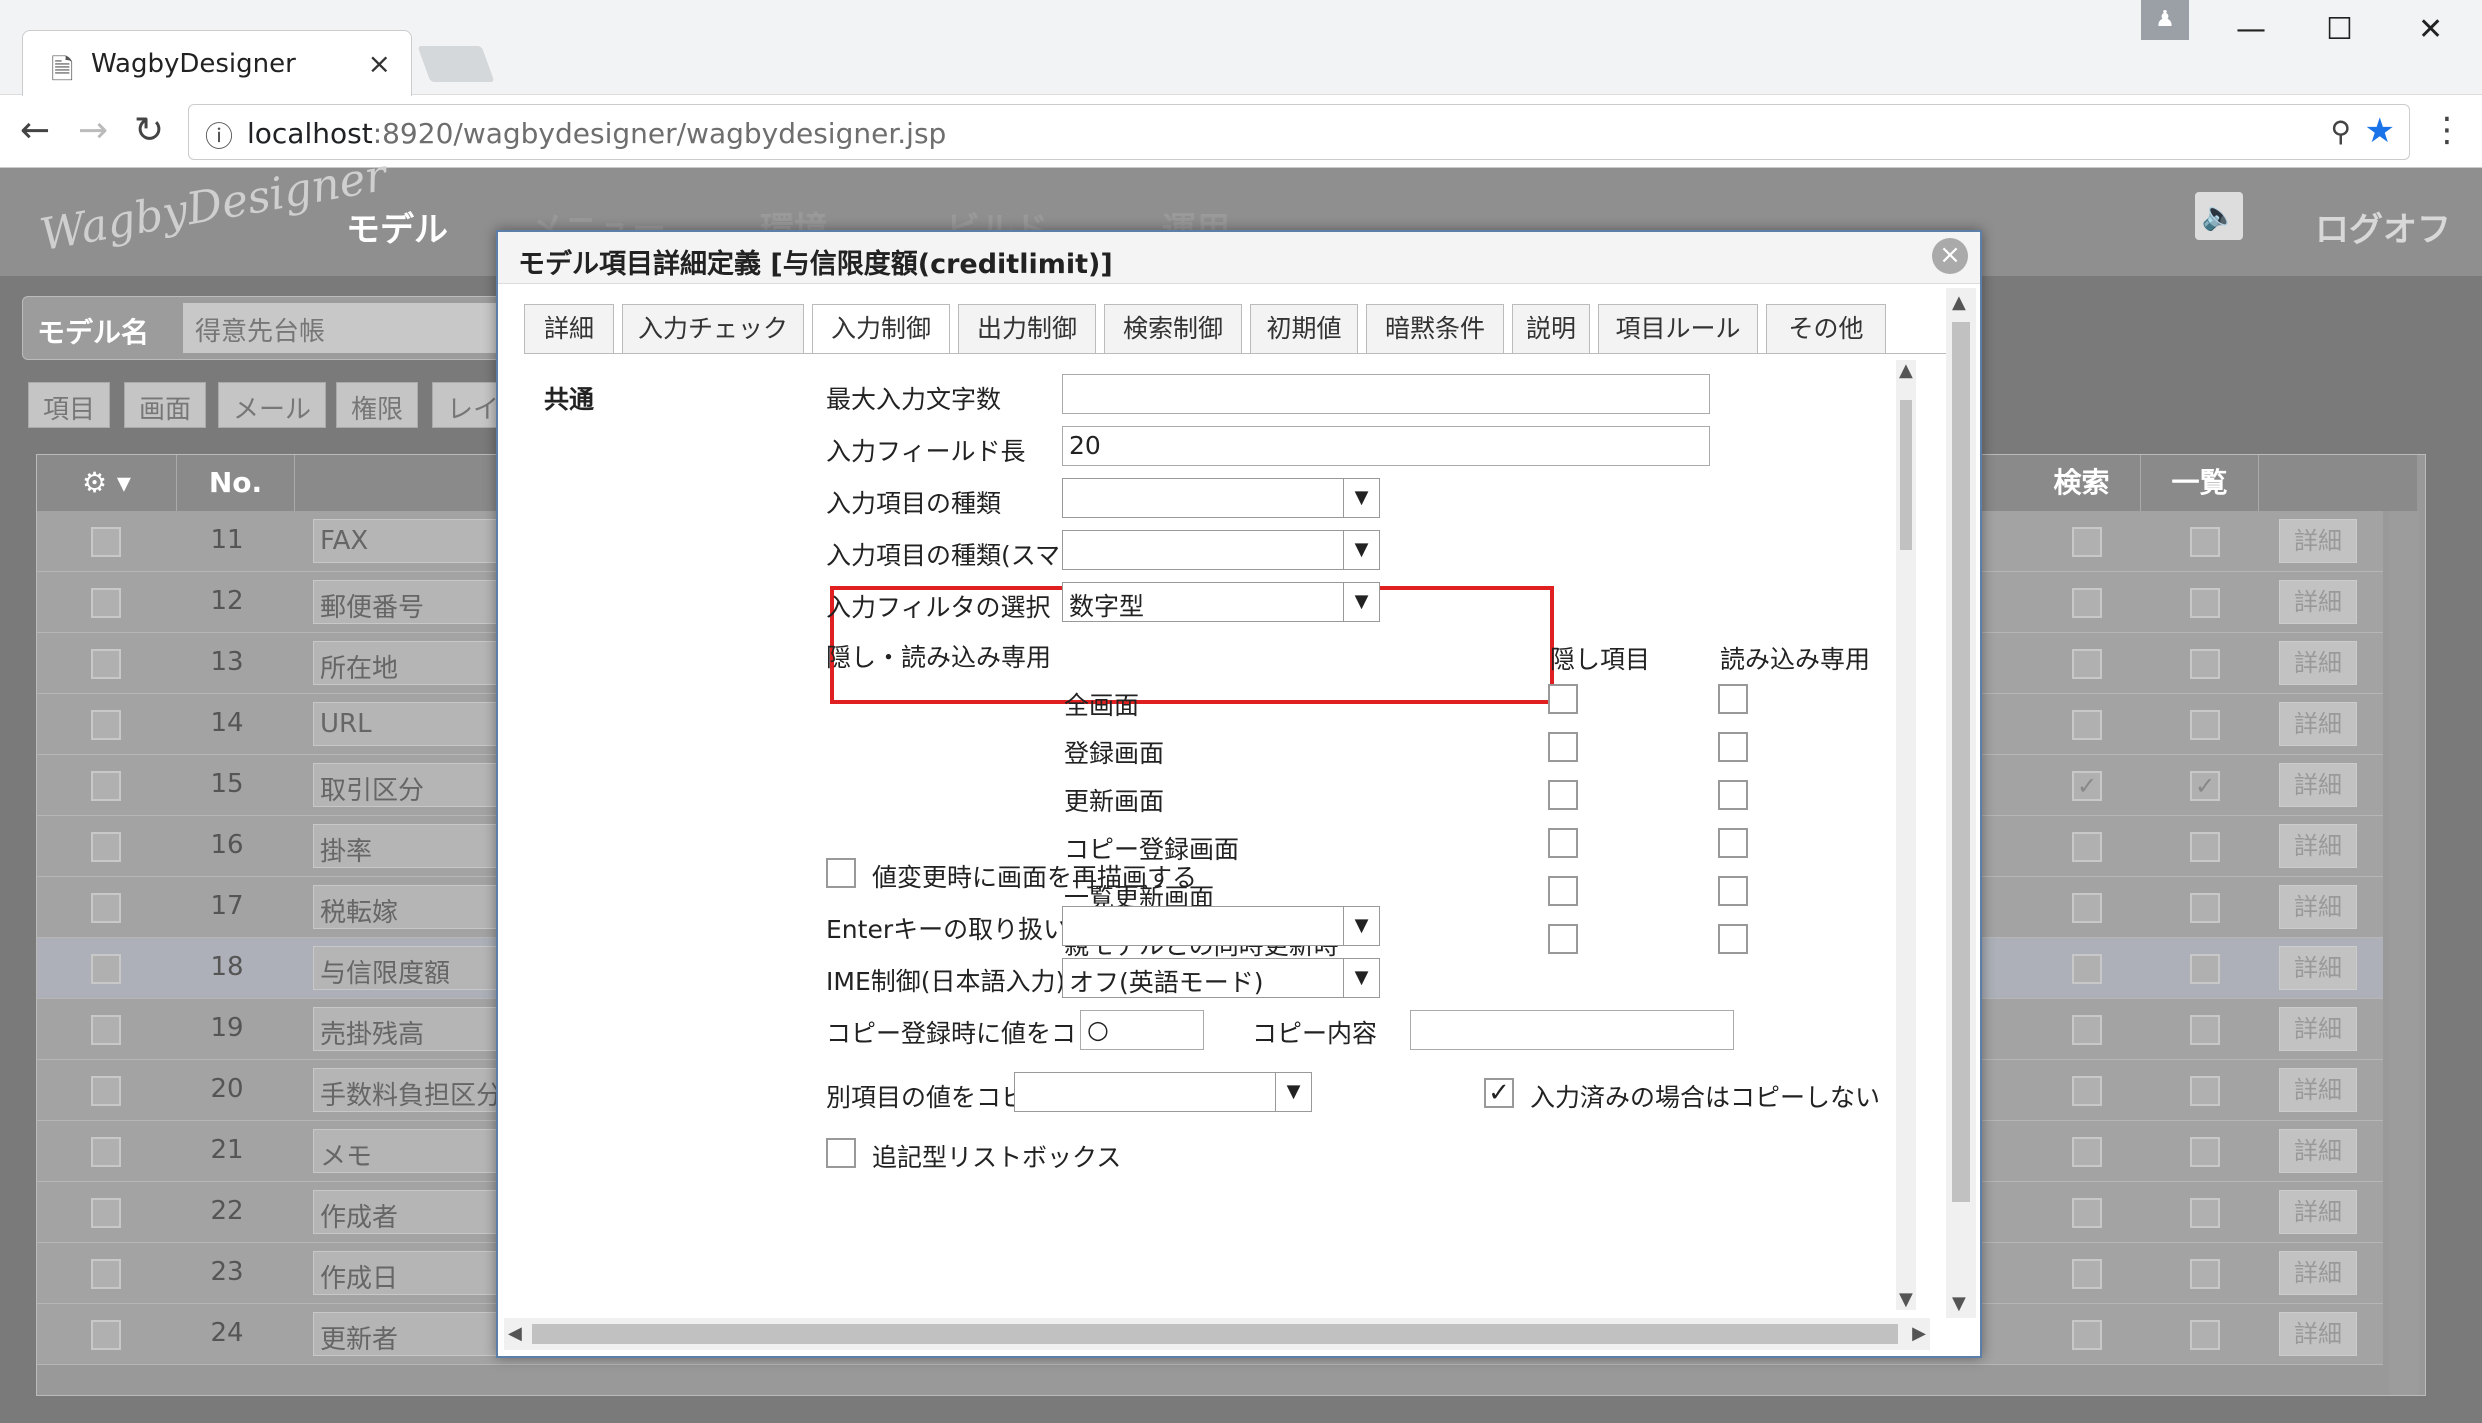 The height and width of the screenshot is (1423, 2482). I want to click on dialog-scroll-thumb, so click(1961, 762).